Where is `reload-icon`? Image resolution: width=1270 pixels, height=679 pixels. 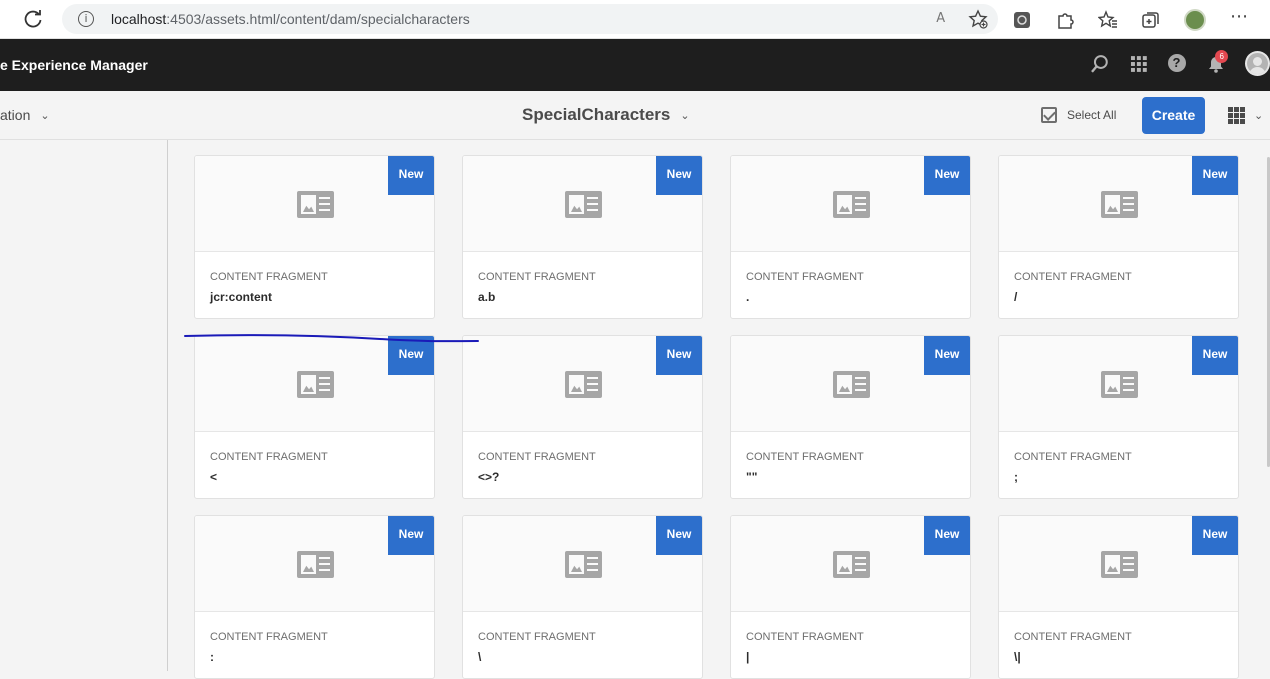
reload-icon is located at coordinates (33, 19).